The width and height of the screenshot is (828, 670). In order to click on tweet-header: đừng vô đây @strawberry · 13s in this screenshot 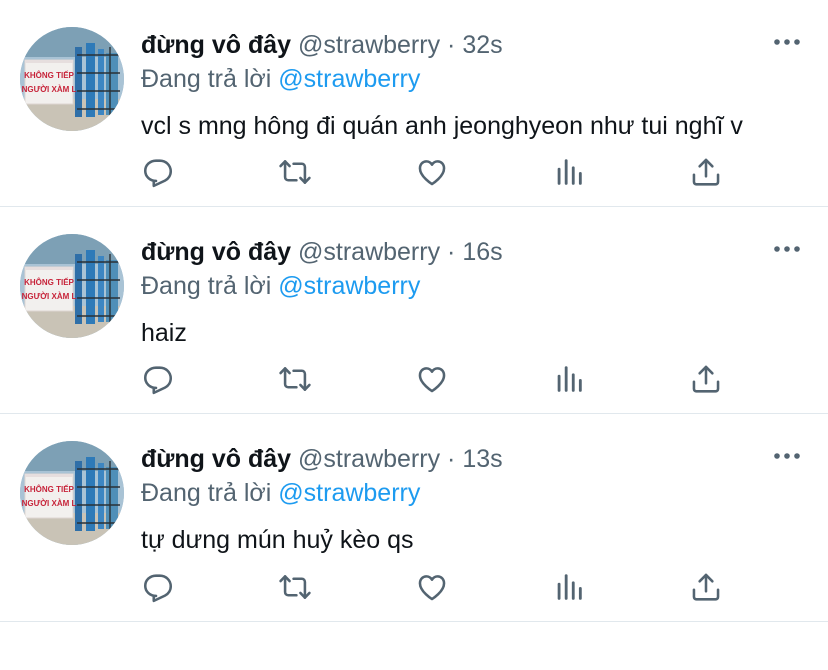, I will do `click(469, 459)`.